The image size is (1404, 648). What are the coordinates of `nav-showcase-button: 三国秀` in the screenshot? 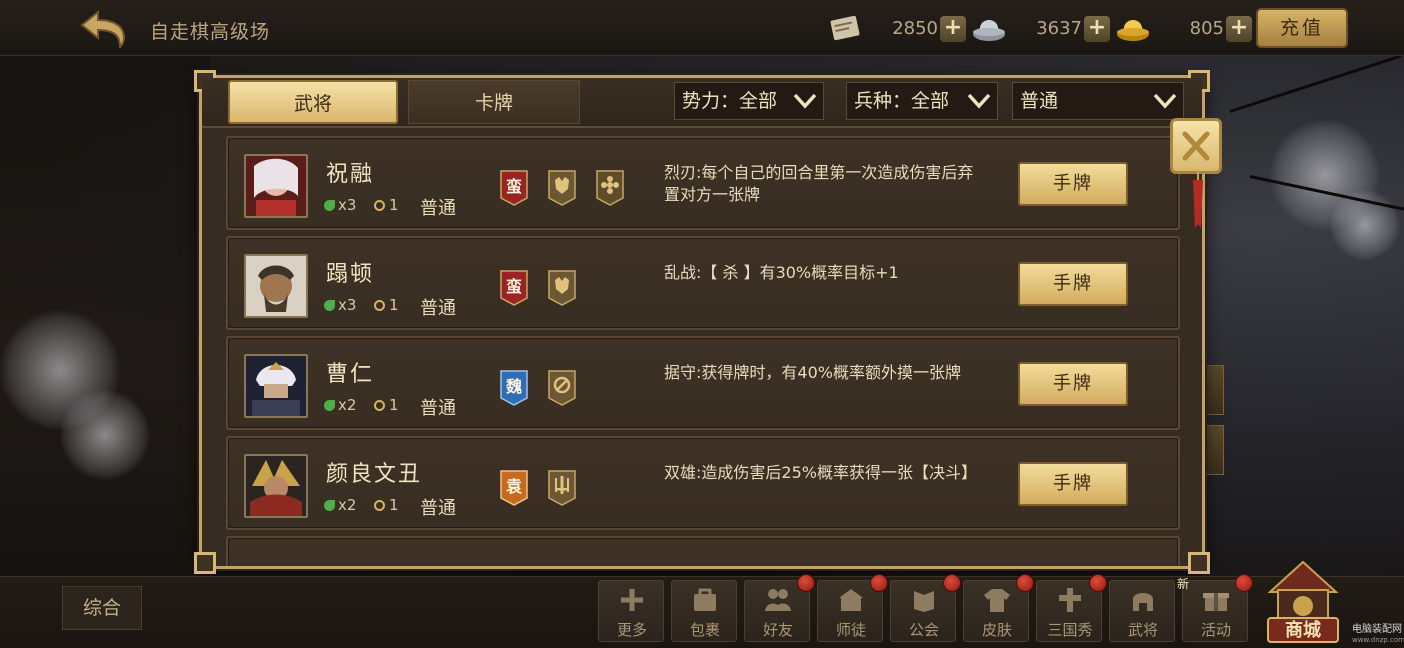 It's located at (1071, 608).